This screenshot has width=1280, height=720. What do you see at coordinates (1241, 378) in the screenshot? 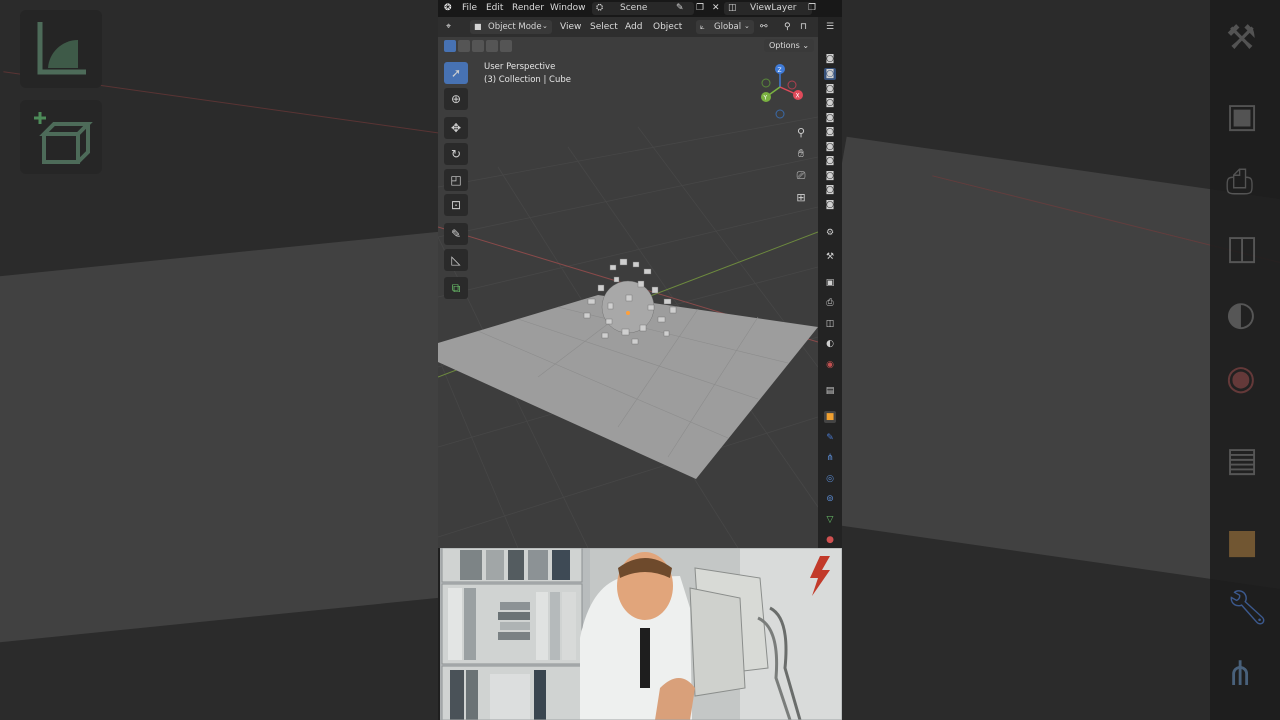
I see `blurred-world-icon: ◉` at bounding box center [1241, 378].